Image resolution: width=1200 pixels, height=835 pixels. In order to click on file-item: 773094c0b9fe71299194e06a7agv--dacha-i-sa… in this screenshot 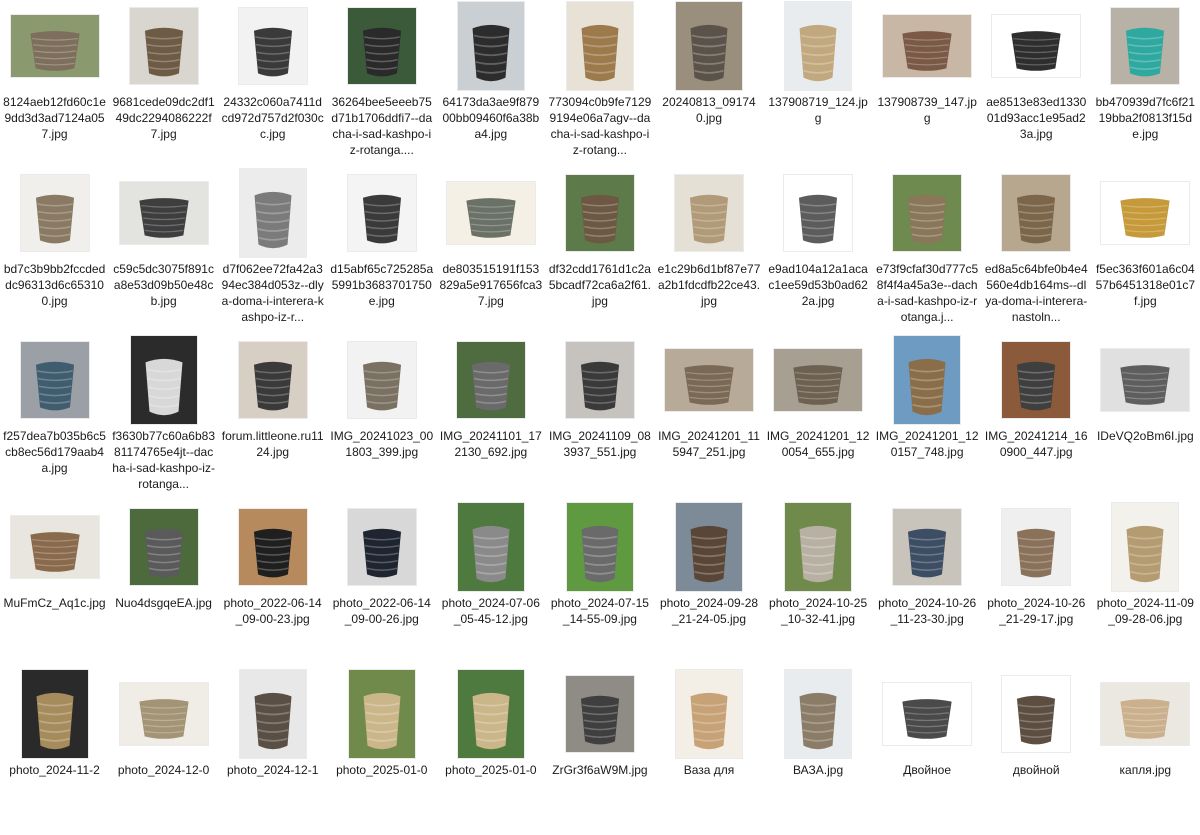, I will do `click(599, 83)`.